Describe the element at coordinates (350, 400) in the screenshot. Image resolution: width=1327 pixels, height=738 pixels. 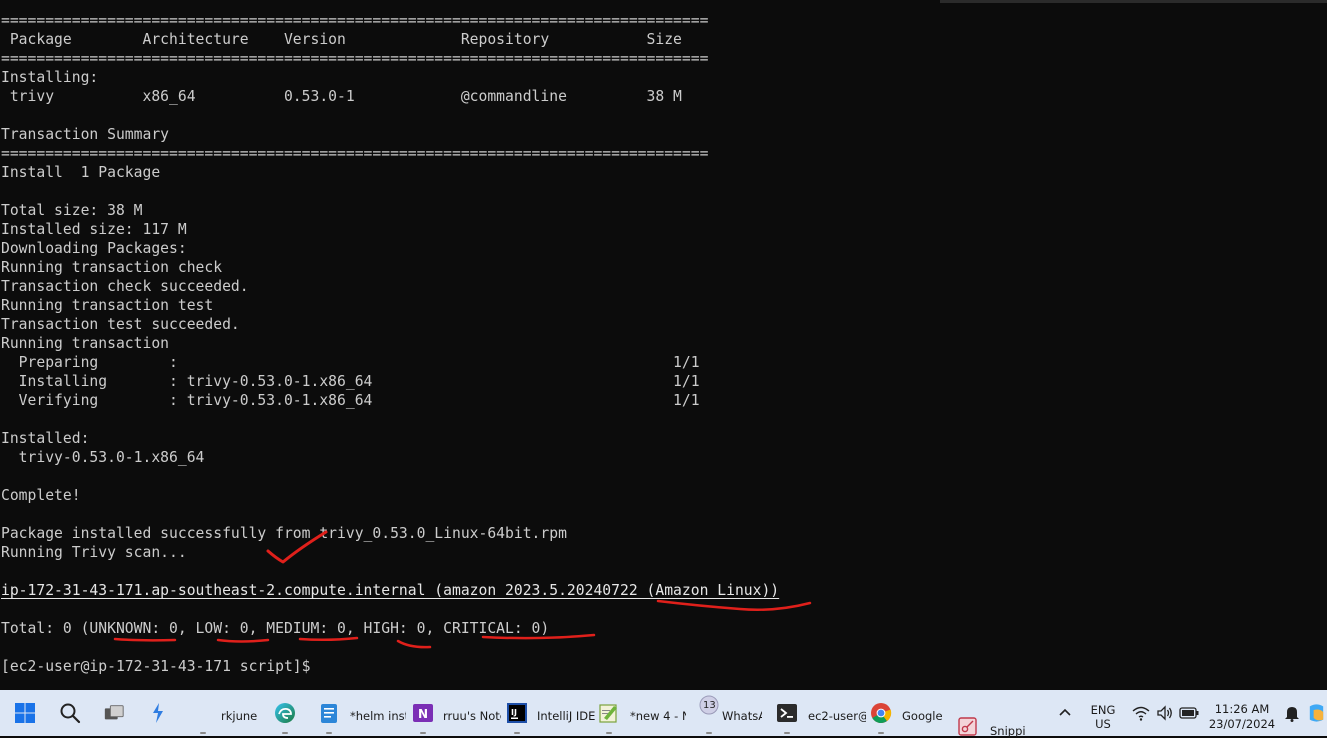
I see `terminal-line: Verifying : trivy-0.53.0-1.x86_64 1/1` at that location.